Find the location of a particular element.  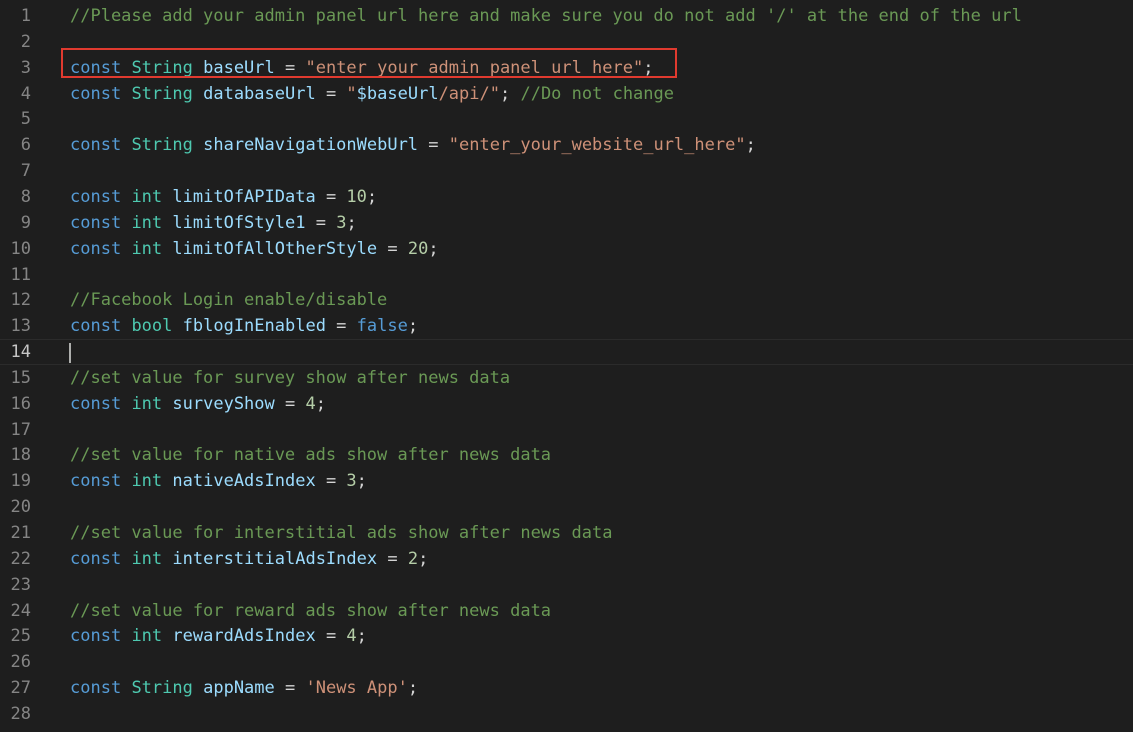

line-number: 25 is located at coordinates (20, 636).